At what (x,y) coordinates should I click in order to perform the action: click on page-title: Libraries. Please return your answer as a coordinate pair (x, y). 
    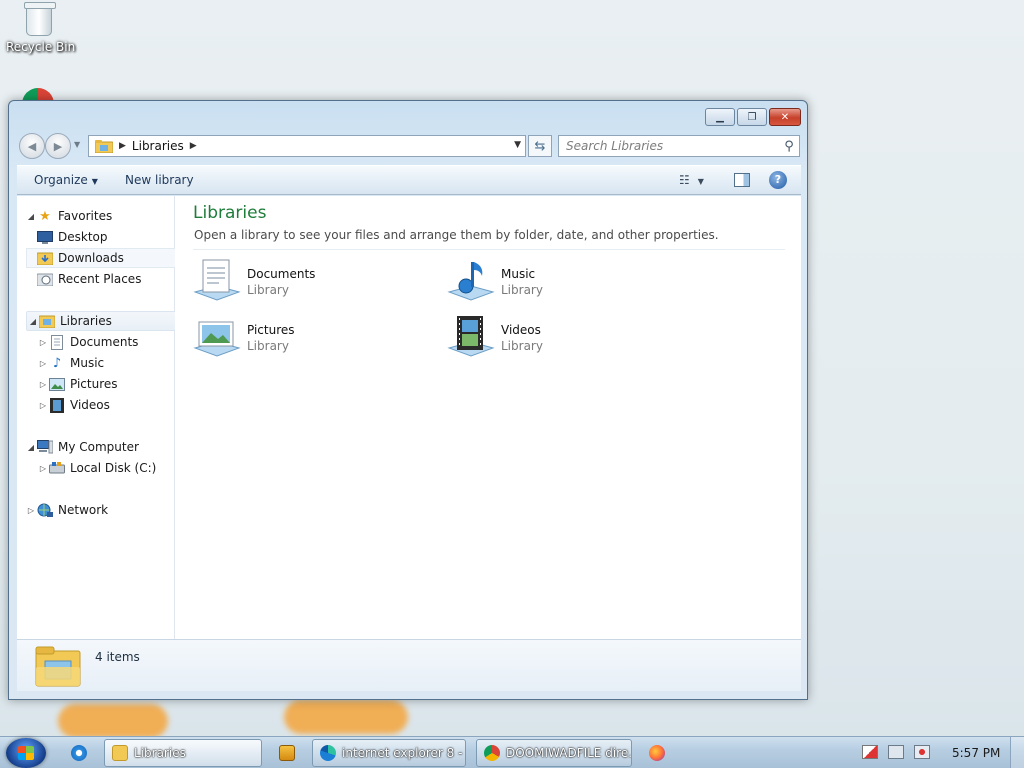
    Looking at the image, I should click on (230, 213).